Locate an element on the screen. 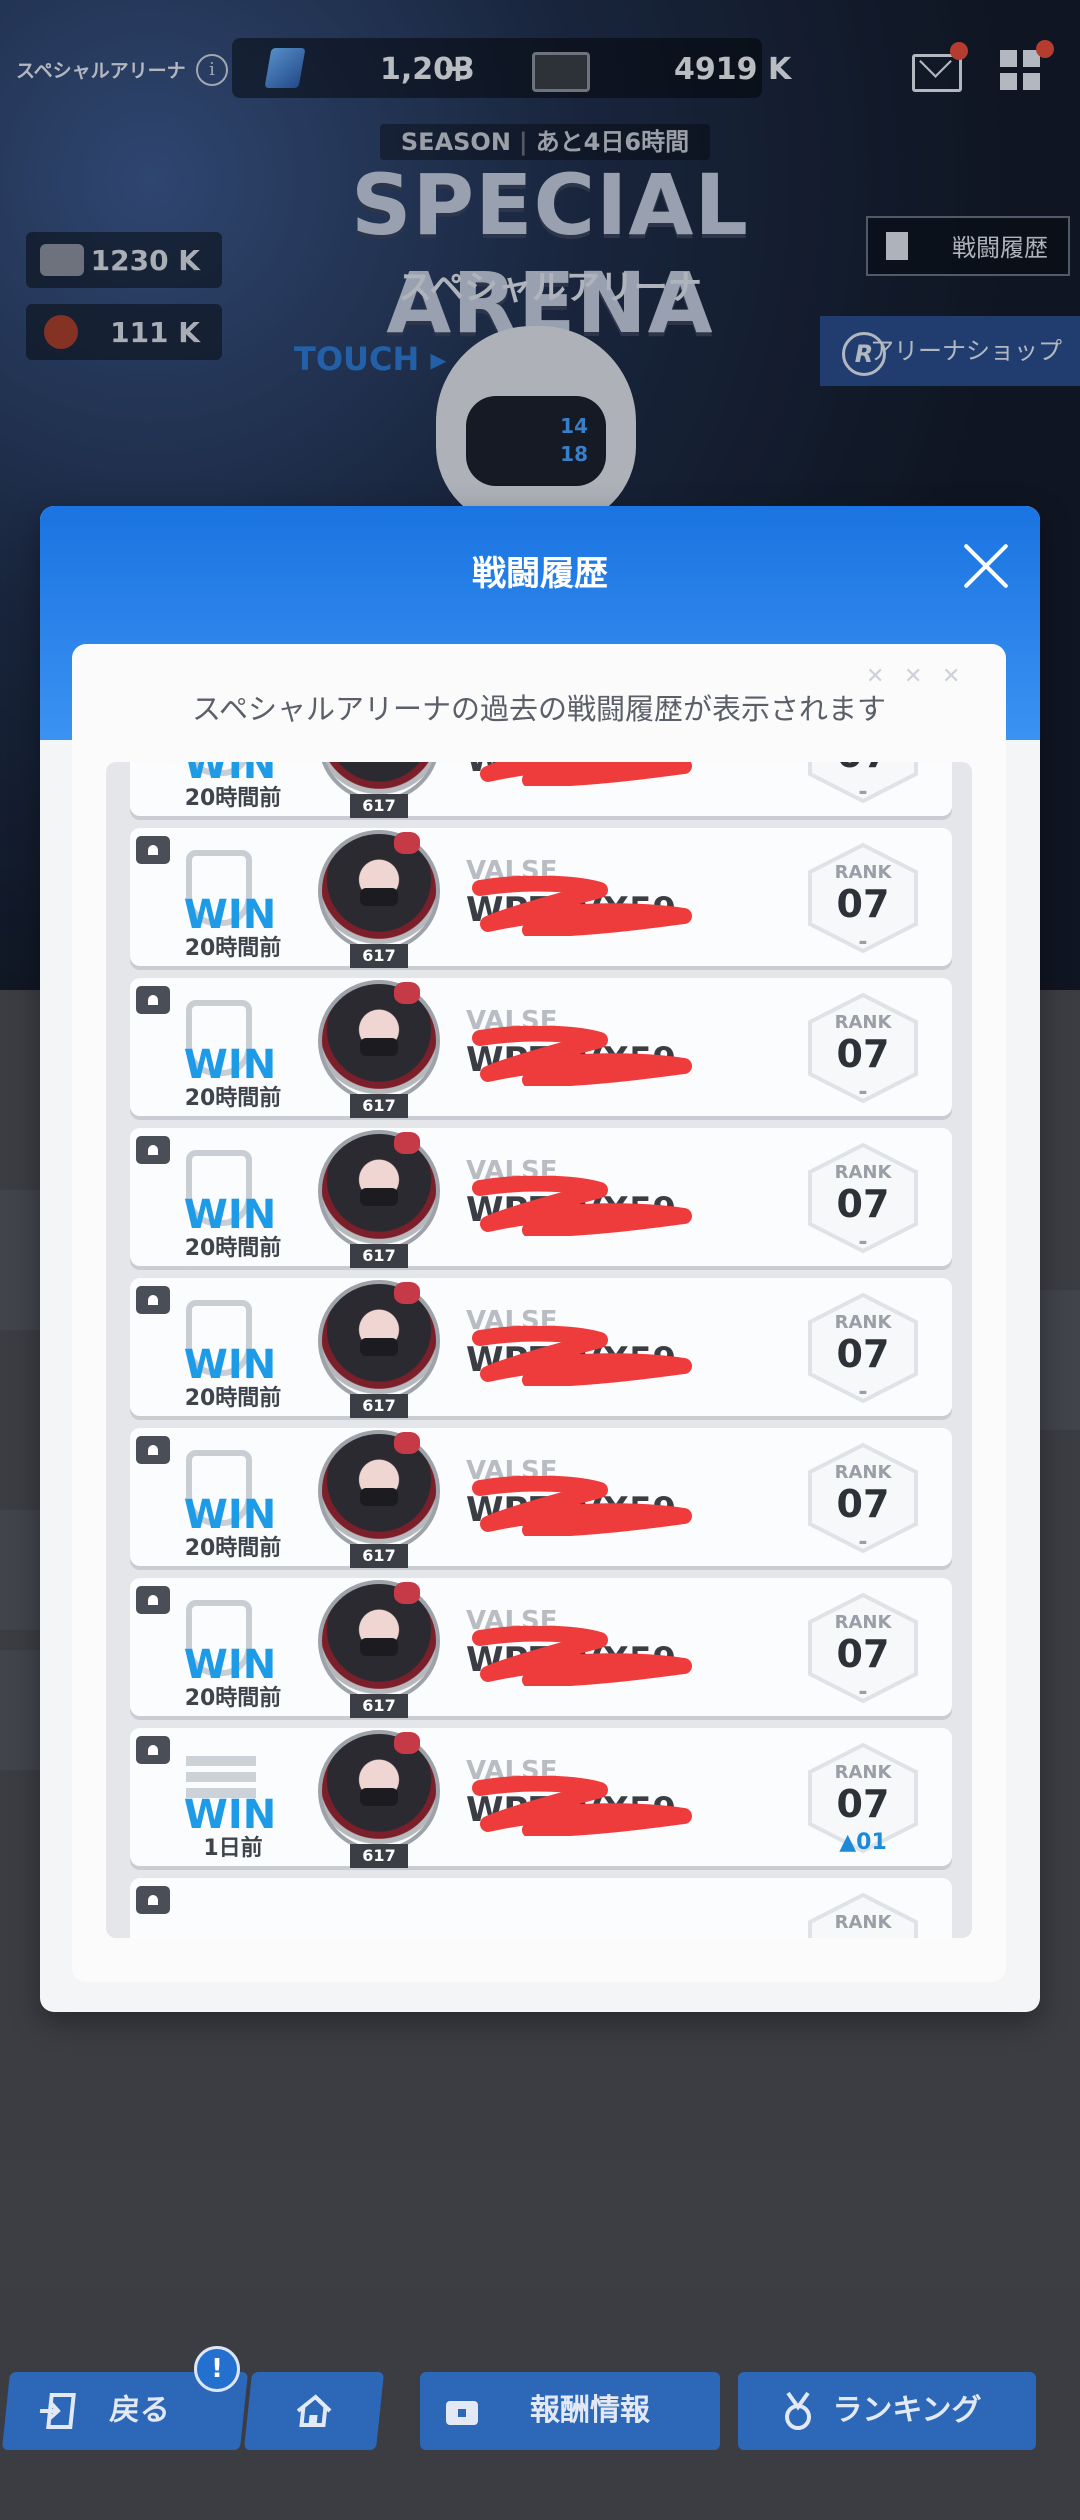 This screenshot has width=1080, height=2520. home-icon is located at coordinates (314, 2410).